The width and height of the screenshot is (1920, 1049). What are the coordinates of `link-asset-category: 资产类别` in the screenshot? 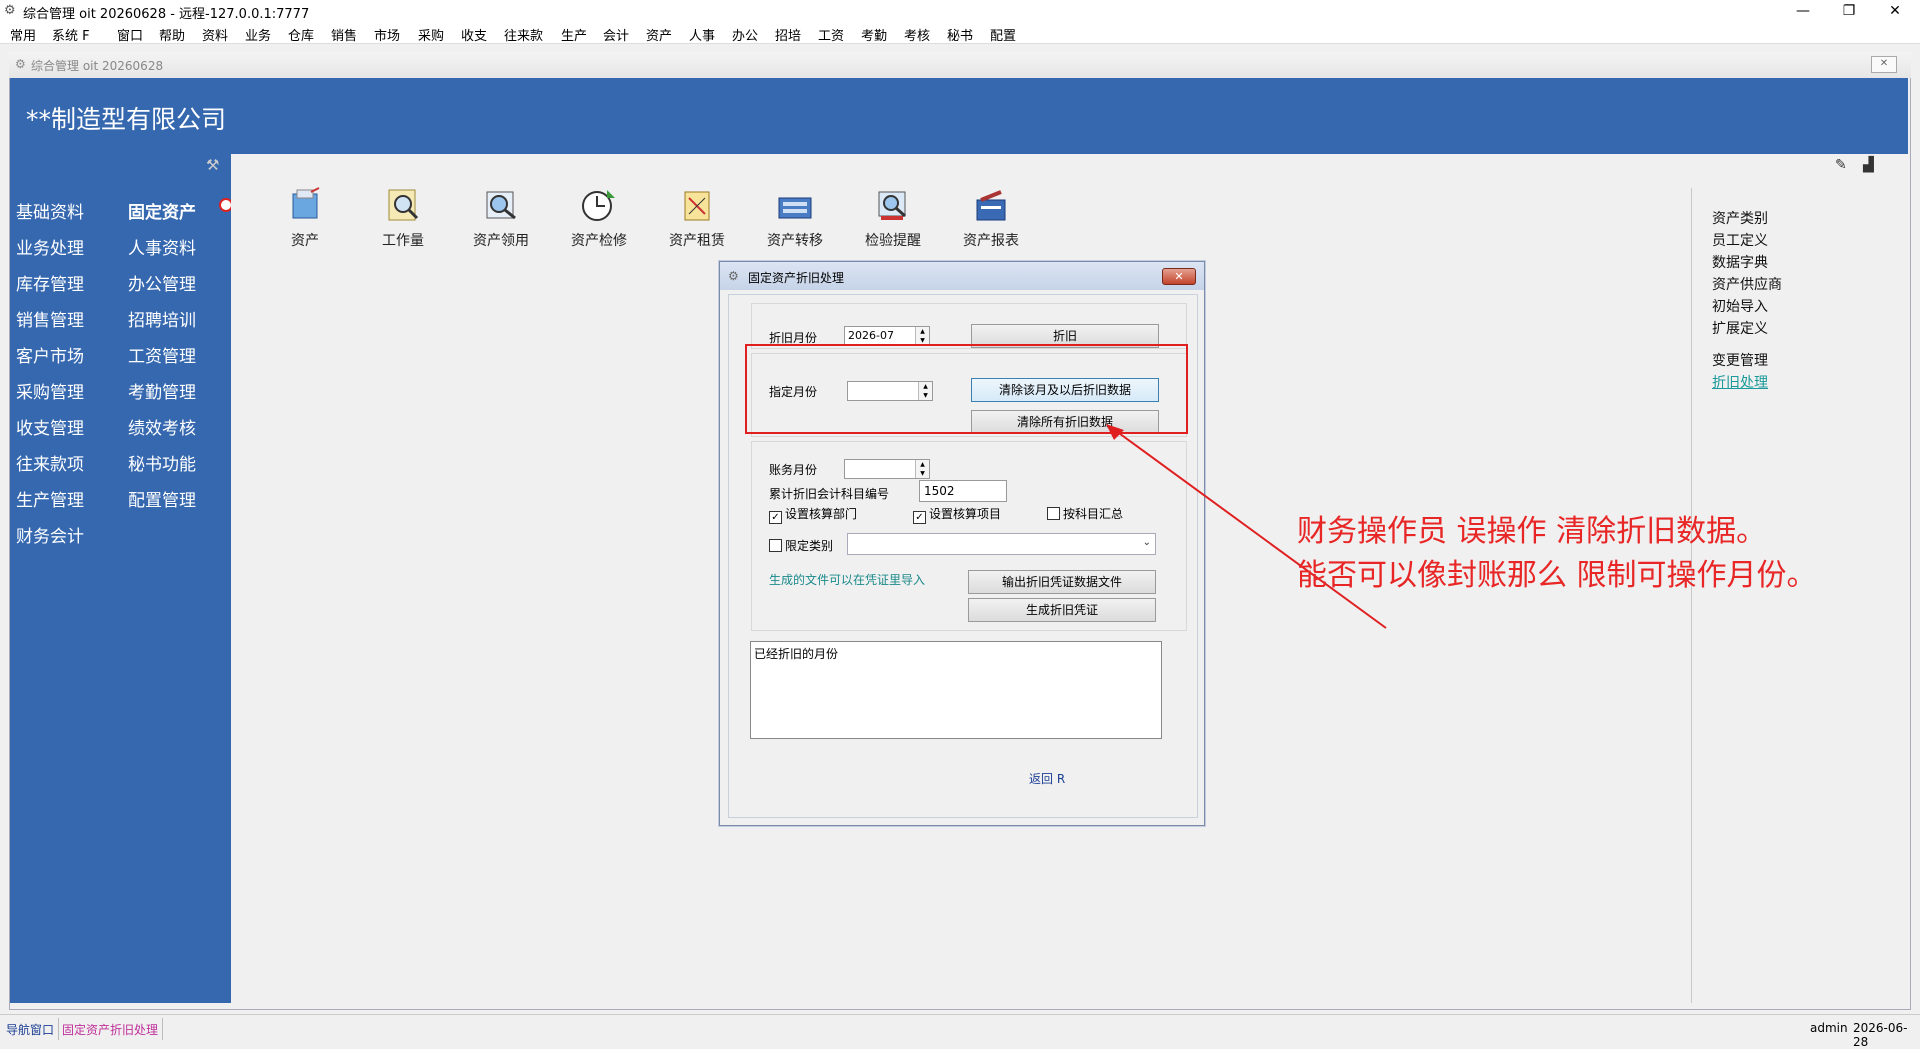 It's located at (1740, 218).